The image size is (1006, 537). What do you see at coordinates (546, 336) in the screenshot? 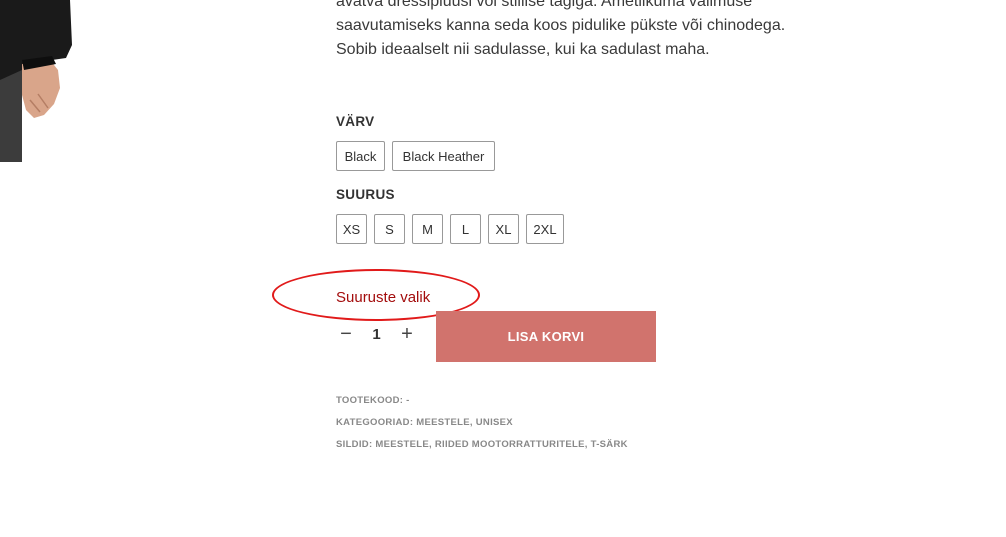
I see `add-to-cart-button: LISA KORVI` at bounding box center [546, 336].